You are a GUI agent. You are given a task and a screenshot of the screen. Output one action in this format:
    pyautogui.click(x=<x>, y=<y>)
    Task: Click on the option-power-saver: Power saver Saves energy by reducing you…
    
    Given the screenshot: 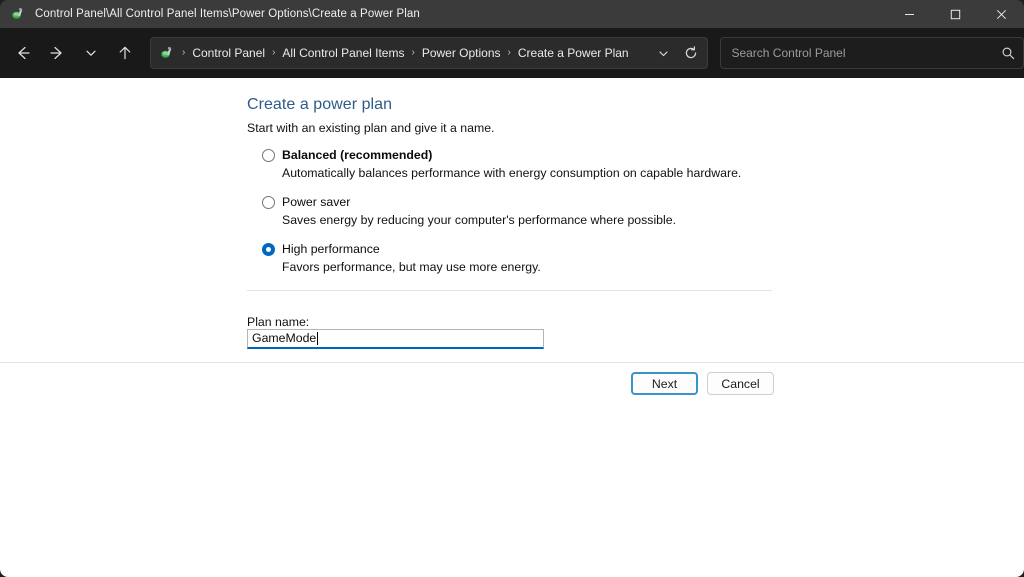 What is the action you would take?
    pyautogui.click(x=557, y=210)
    